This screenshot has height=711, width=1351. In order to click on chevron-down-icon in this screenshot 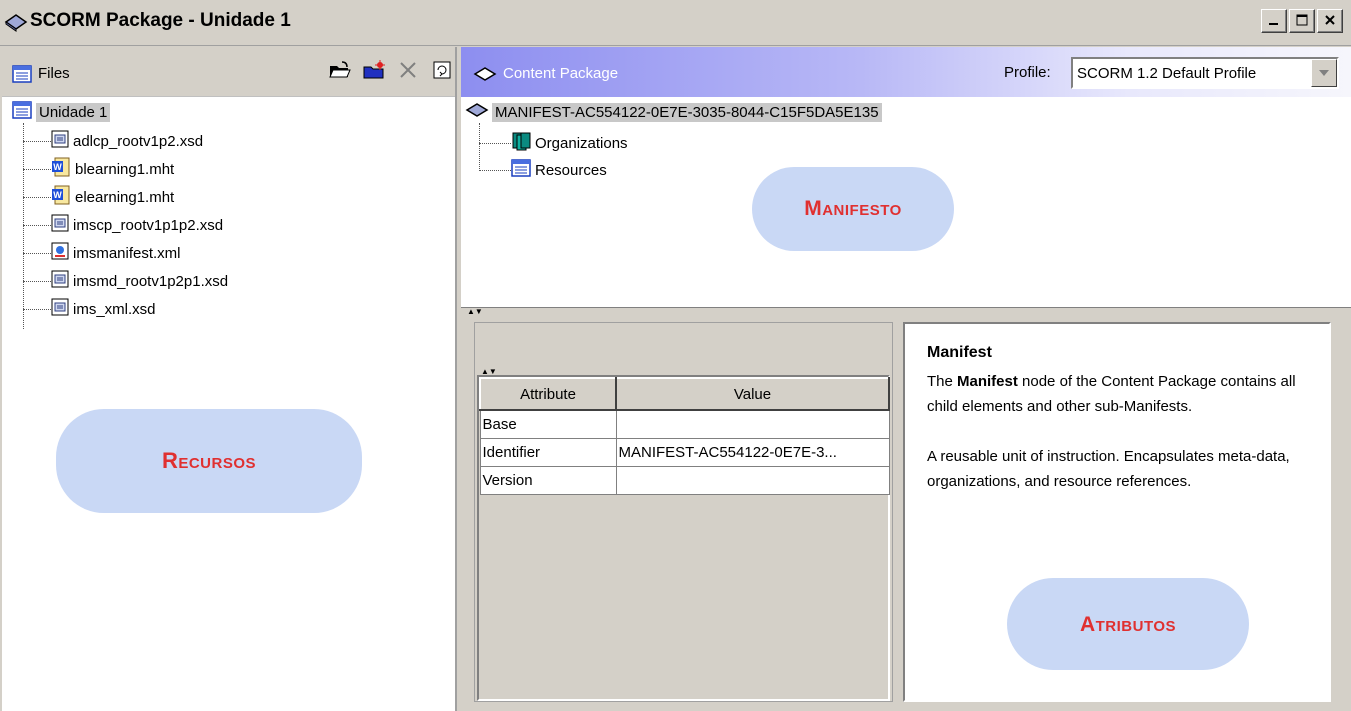, I will do `click(1324, 73)`.